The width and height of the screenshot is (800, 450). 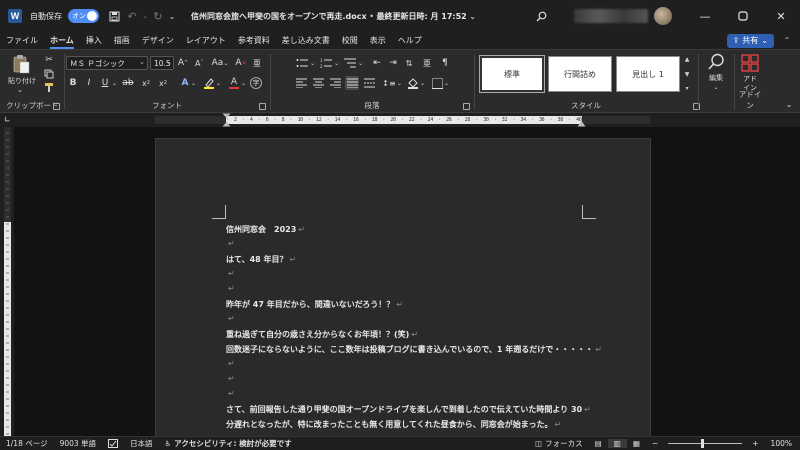 What do you see at coordinates (314, 304) in the screenshot?
I see `paragraph: 昨年が 47 年目だから、間違いないだろう！？ ↵` at bounding box center [314, 304].